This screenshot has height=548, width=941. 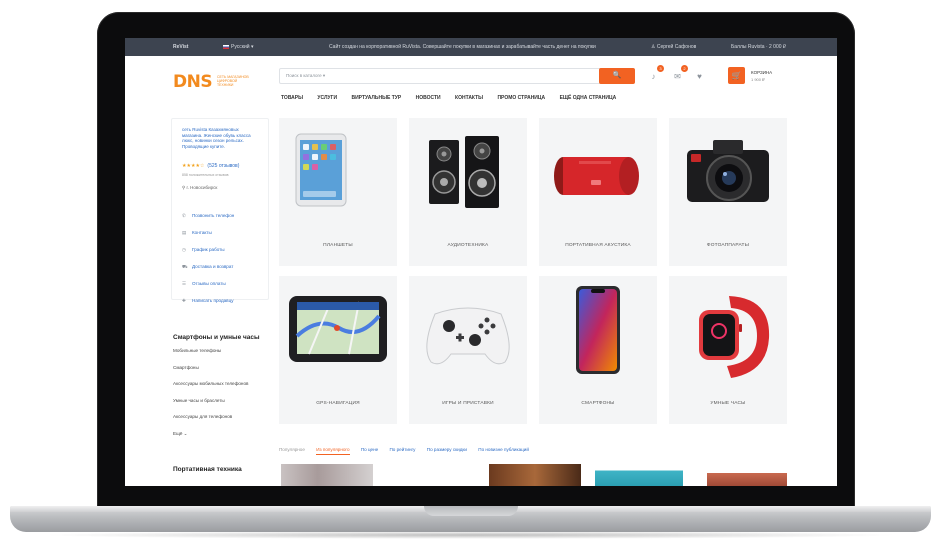 I want to click on seller-link: ✚ Написать продавцу, so click(x=208, y=306).